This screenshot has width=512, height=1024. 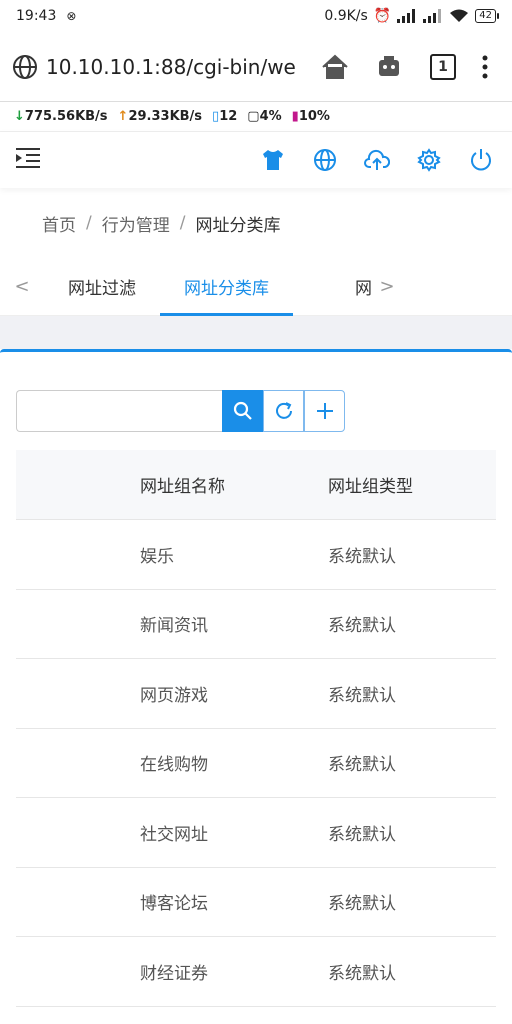 I want to click on power-icon, so click(x=481, y=160).